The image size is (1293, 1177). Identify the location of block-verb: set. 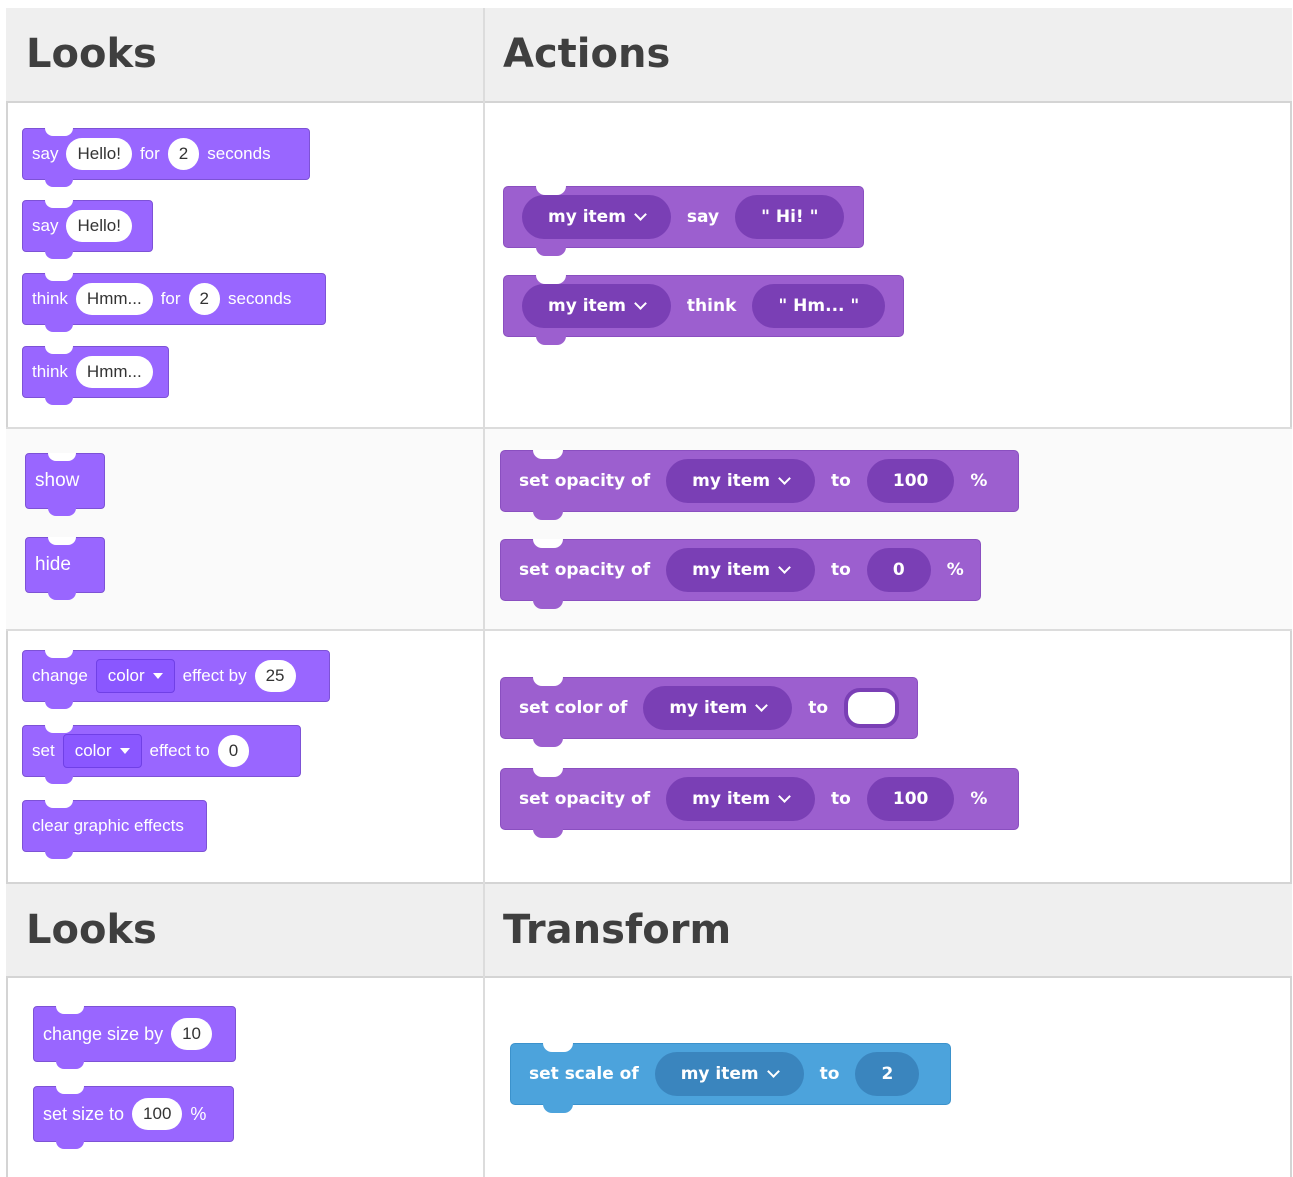
(43, 750).